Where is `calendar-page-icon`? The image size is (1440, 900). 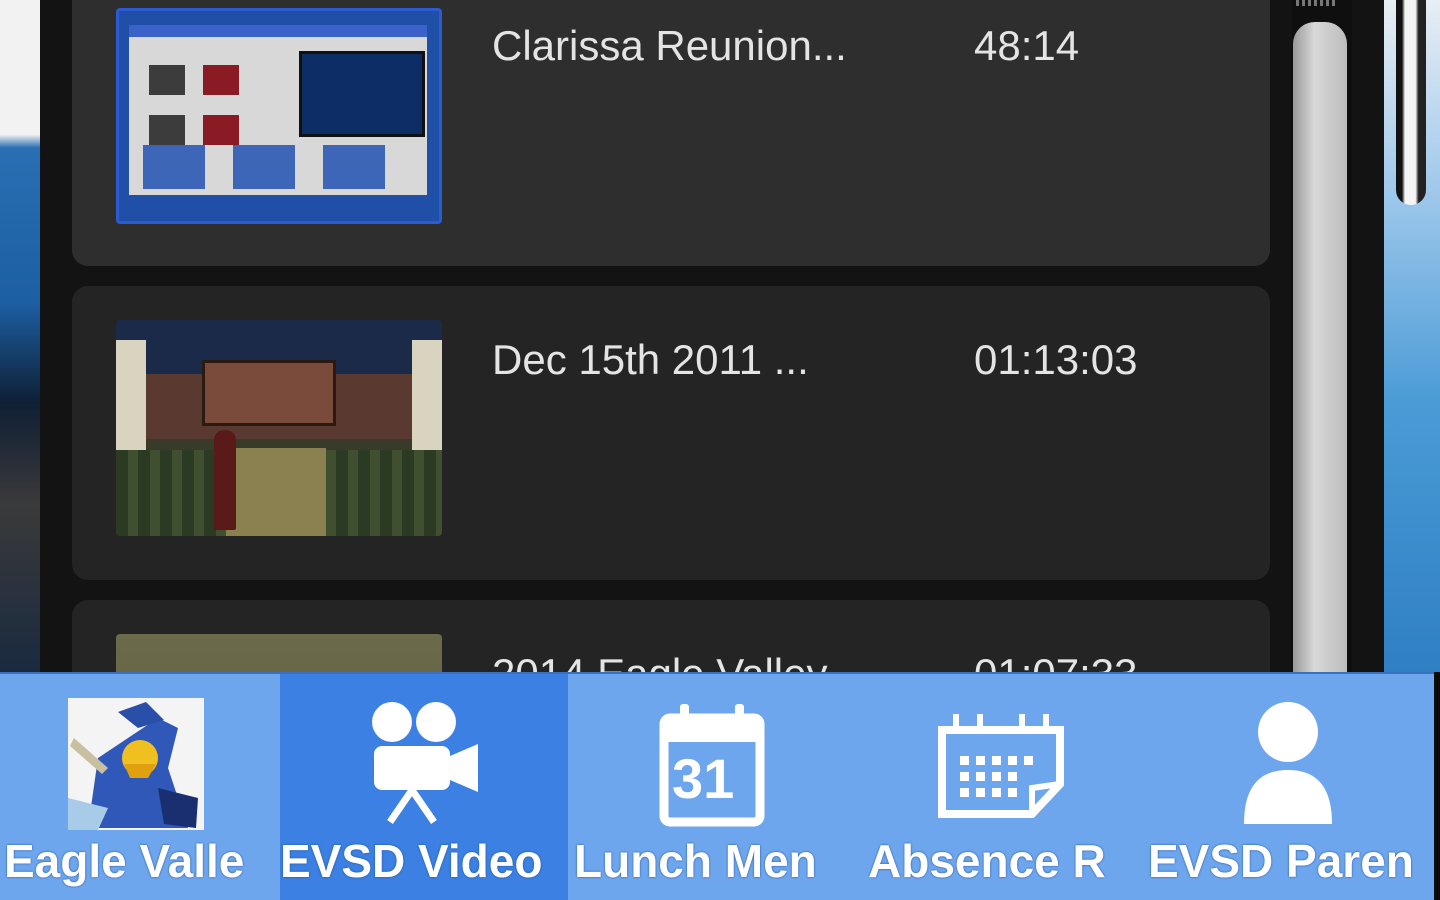
calendar-page-icon is located at coordinates (1001, 767).